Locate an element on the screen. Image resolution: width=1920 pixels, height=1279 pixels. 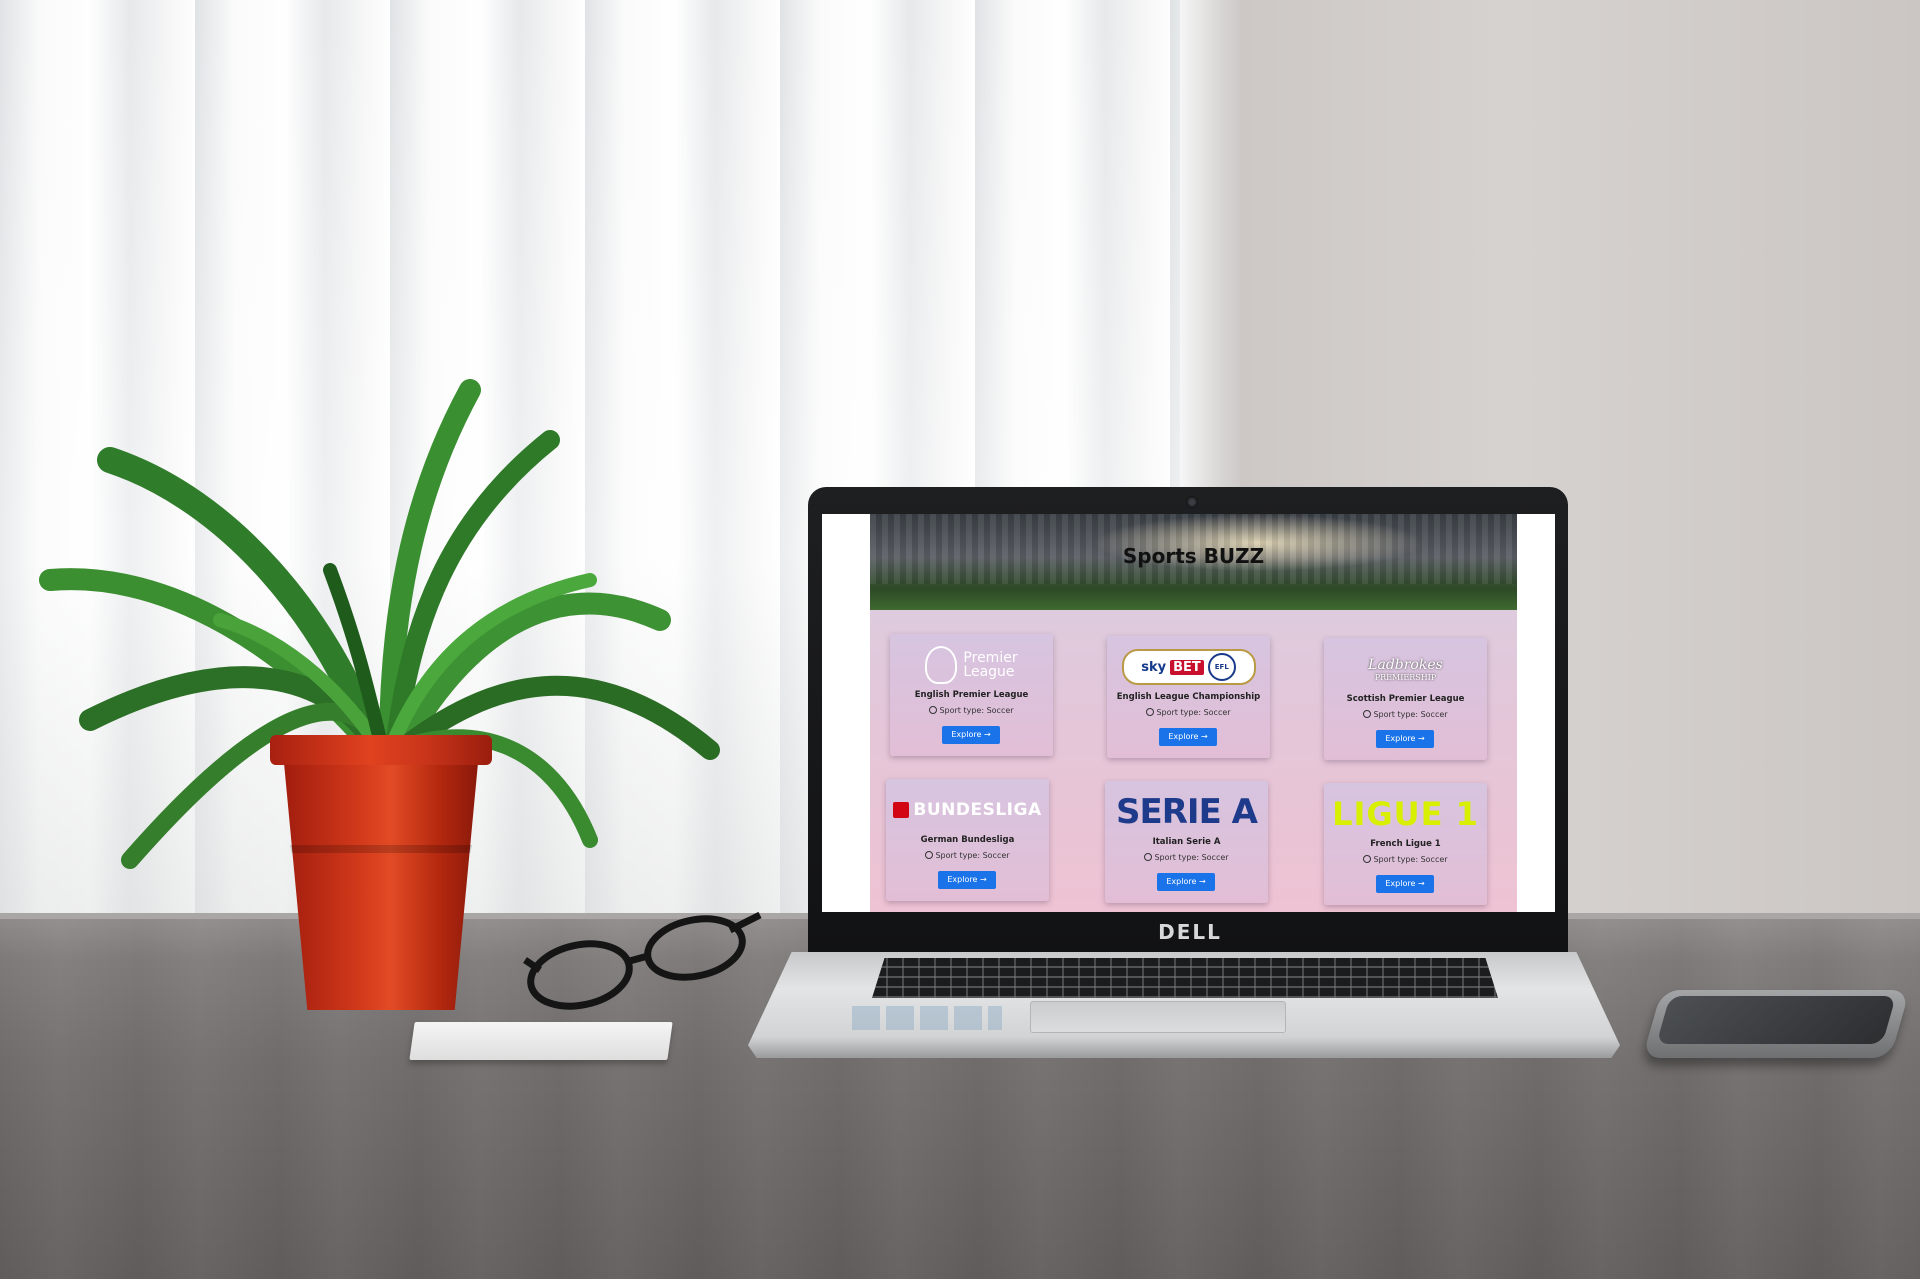
logo-text: Ladbrokes is located at coordinates (1405, 664).